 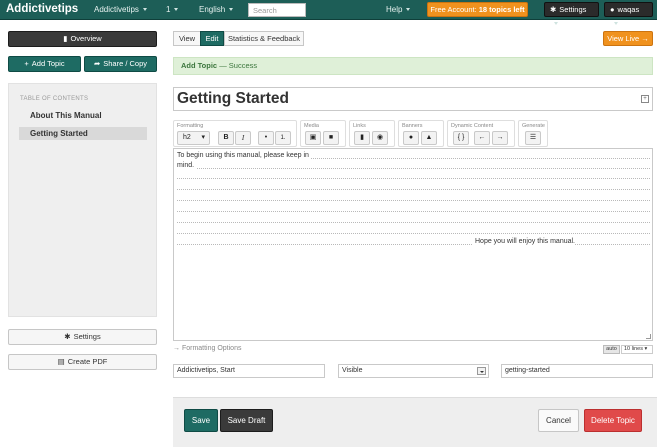 What do you see at coordinates (500, 138) in the screenshot?
I see `arrow-right-icon: →` at bounding box center [500, 138].